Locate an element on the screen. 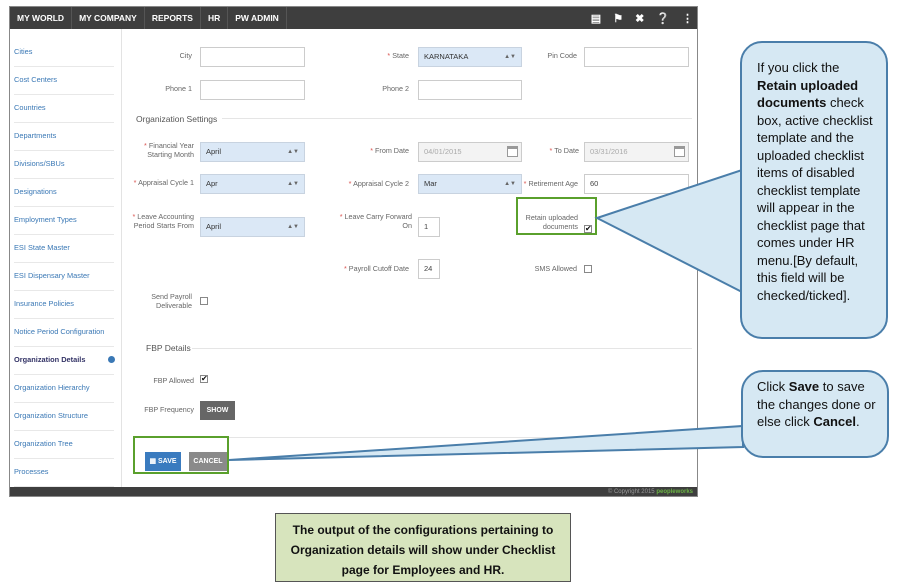 Image resolution: width=899 pixels, height=584 pixels. appraisal2-label: * Appraisal Cycle 2 is located at coordinates (378, 183).